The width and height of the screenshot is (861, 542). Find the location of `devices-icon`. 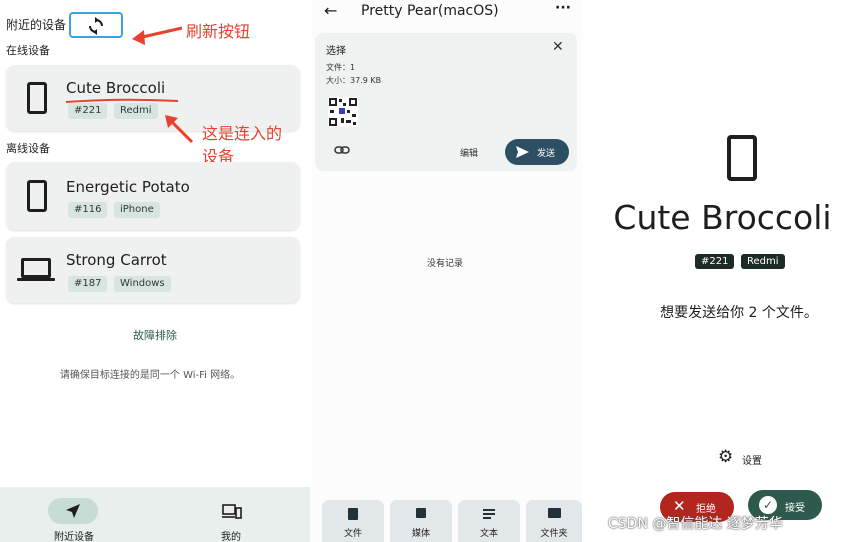

devices-icon is located at coordinates (232, 511).